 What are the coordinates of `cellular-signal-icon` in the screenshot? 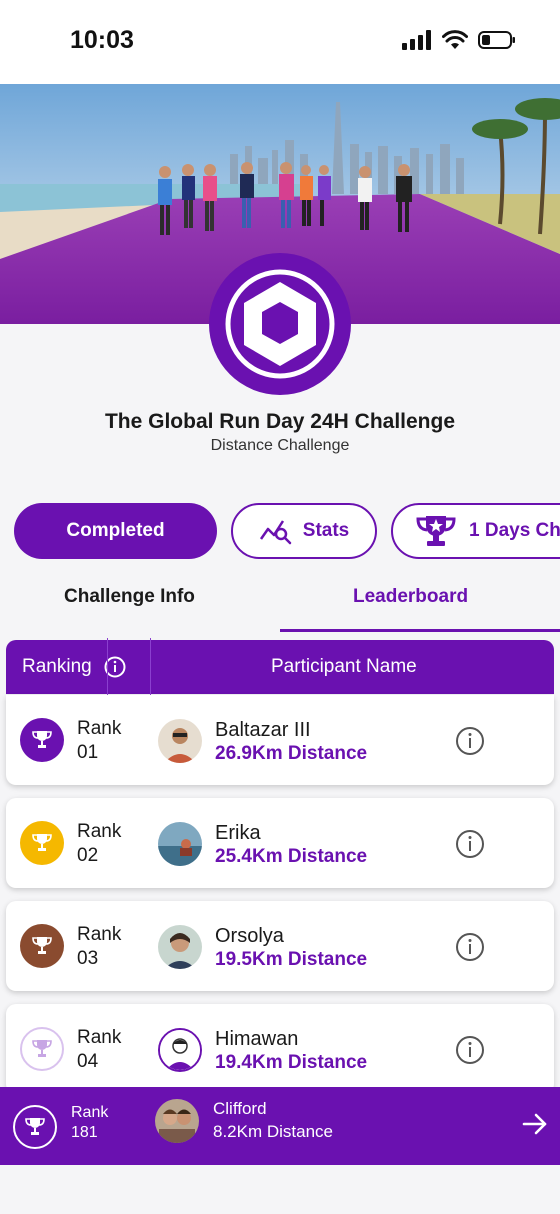 It's located at (416, 40).